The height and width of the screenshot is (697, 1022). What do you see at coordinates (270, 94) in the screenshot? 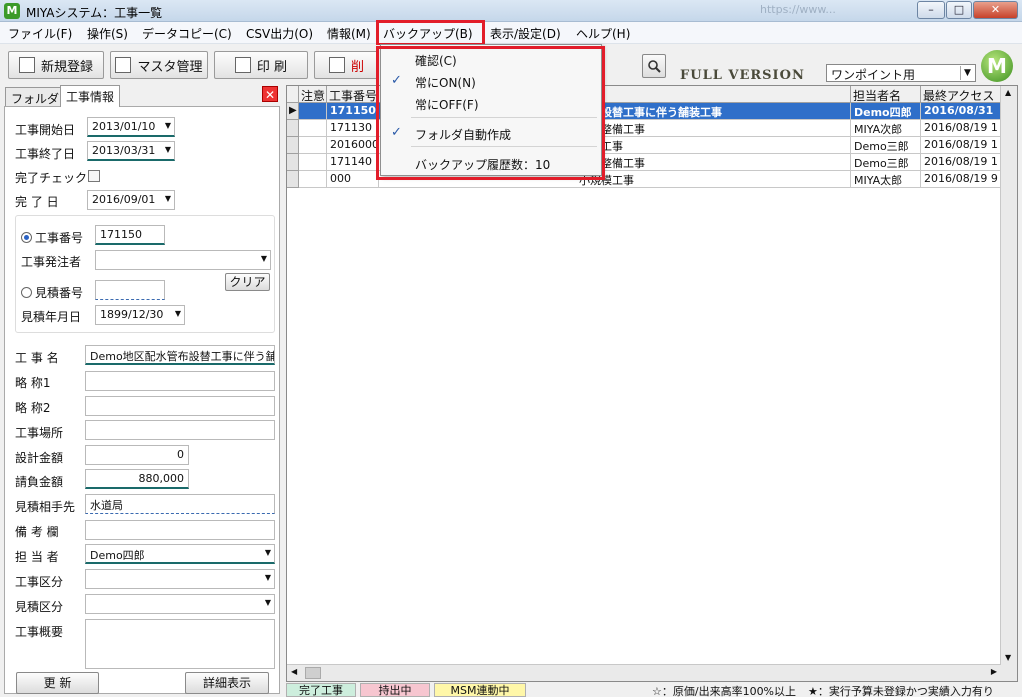
I see `close-icon: ✕` at bounding box center [270, 94].